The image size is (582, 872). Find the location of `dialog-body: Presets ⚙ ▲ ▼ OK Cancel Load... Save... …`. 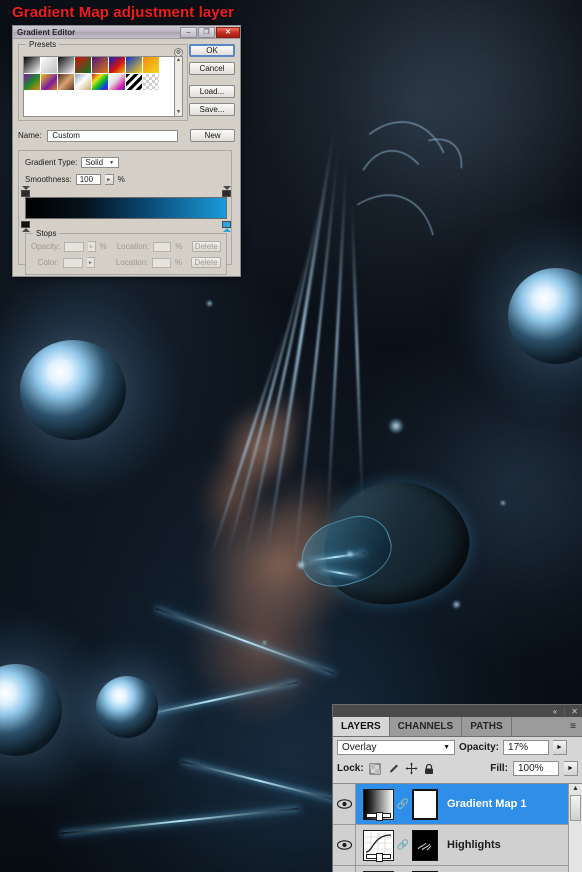

dialog-body: Presets ⚙ ▲ ▼ OK Cancel Load... Save... … is located at coordinates (126, 157).